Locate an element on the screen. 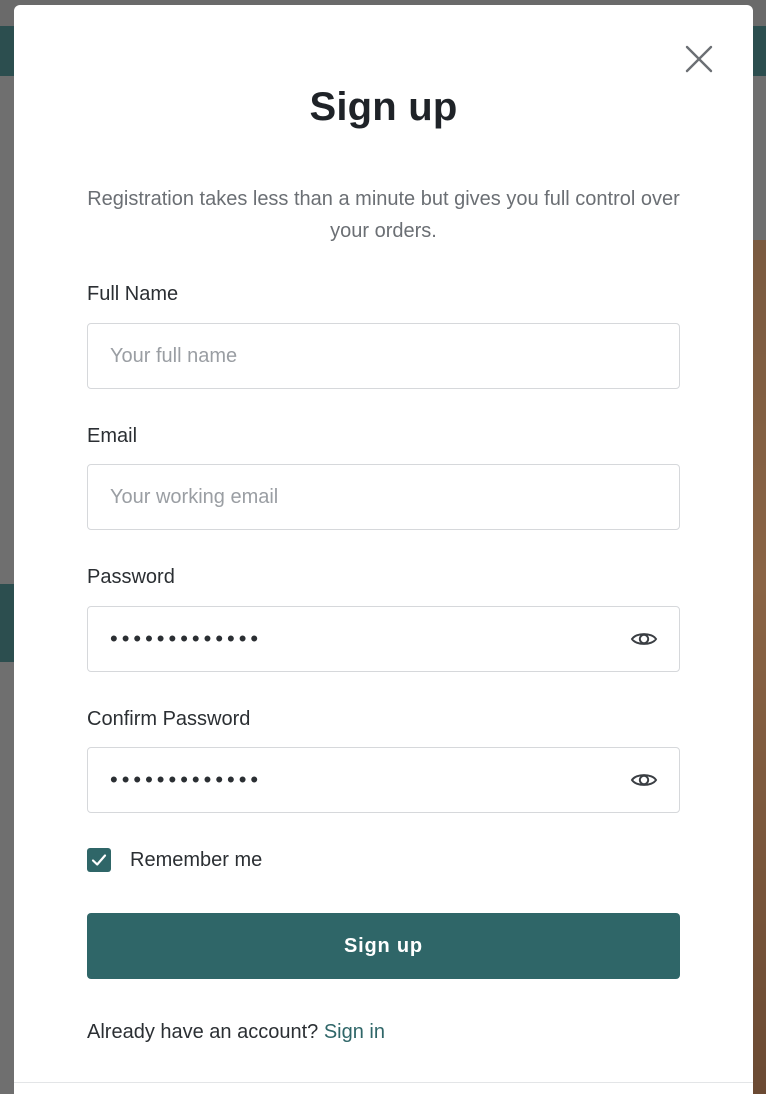  sign-in-prompt-text: Already have an account? is located at coordinates (203, 1032).